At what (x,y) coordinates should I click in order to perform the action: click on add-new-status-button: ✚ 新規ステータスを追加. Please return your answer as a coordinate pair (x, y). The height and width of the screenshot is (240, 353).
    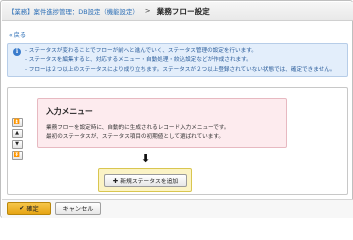
    Looking at the image, I should click on (145, 180).